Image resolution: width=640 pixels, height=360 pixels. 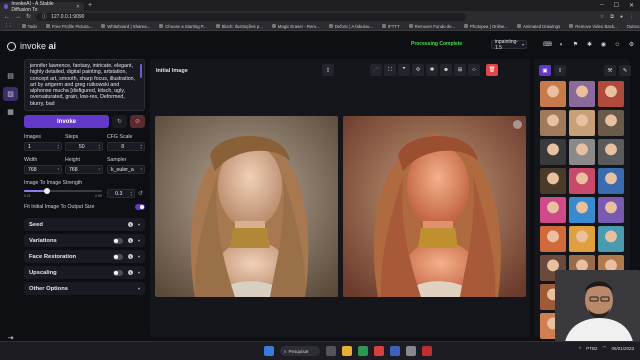 I want to click on reload-icon: ↻, so click(x=28, y=16).